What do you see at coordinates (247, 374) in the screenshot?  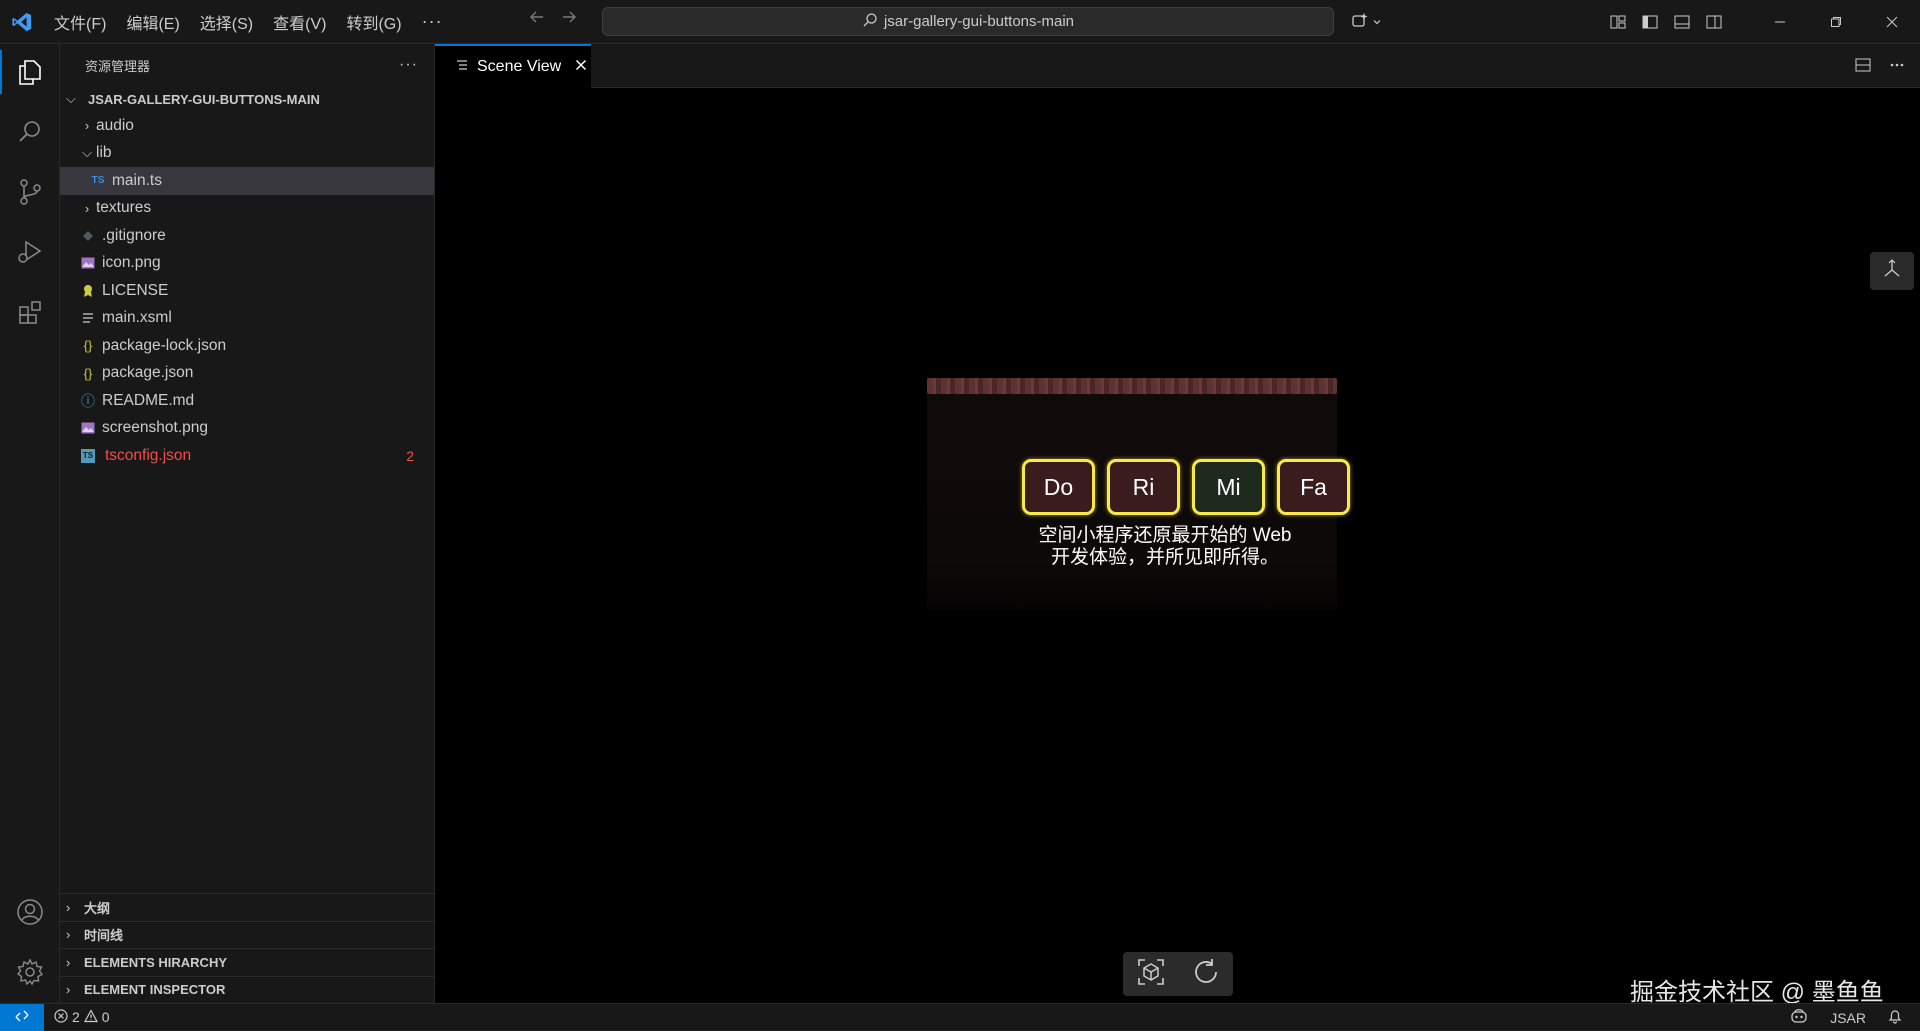 I see `tree-item-package-json: {} package.json` at bounding box center [247, 374].